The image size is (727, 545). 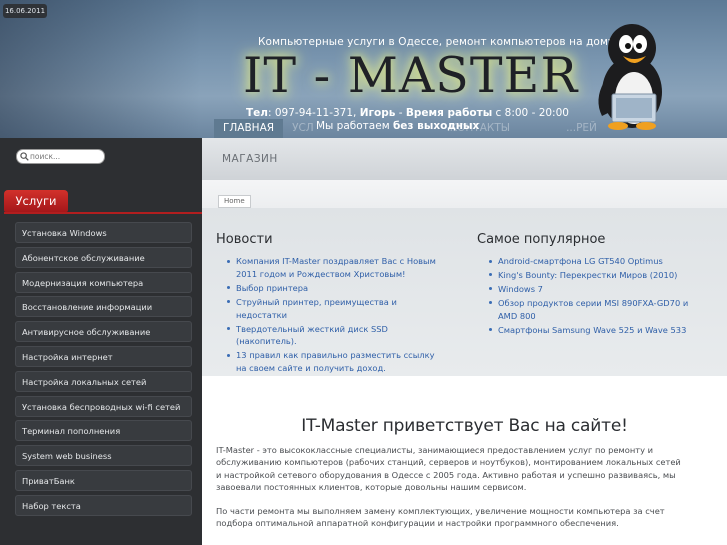 I want to click on news-title: Новости, so click(x=244, y=239).